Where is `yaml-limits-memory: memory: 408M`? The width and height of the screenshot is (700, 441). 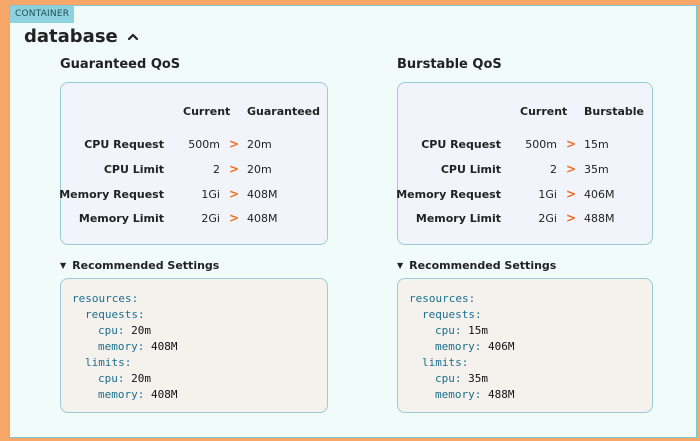
yaml-limits-memory: memory: 408M is located at coordinates (138, 394).